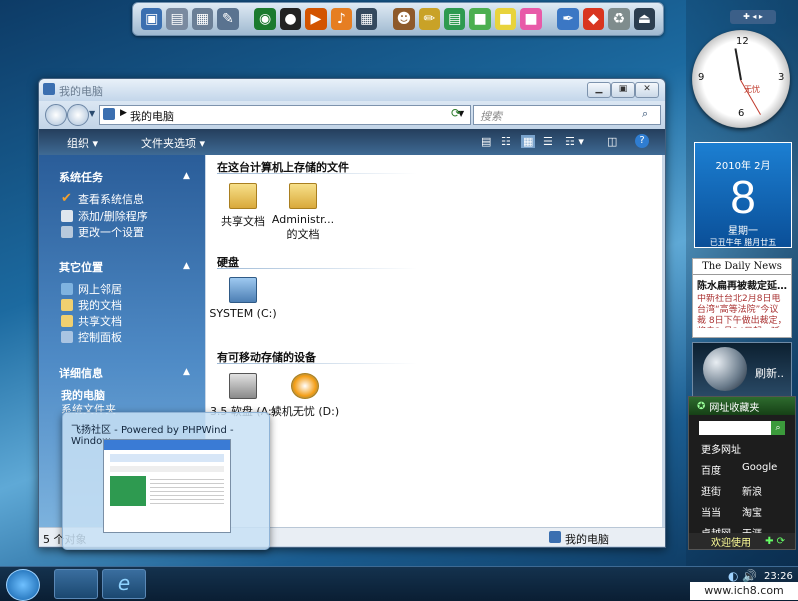 This screenshot has height=601, width=798. What do you see at coordinates (82, 143) in the screenshot?
I see `organize-button: 组织 ▾` at bounding box center [82, 143].